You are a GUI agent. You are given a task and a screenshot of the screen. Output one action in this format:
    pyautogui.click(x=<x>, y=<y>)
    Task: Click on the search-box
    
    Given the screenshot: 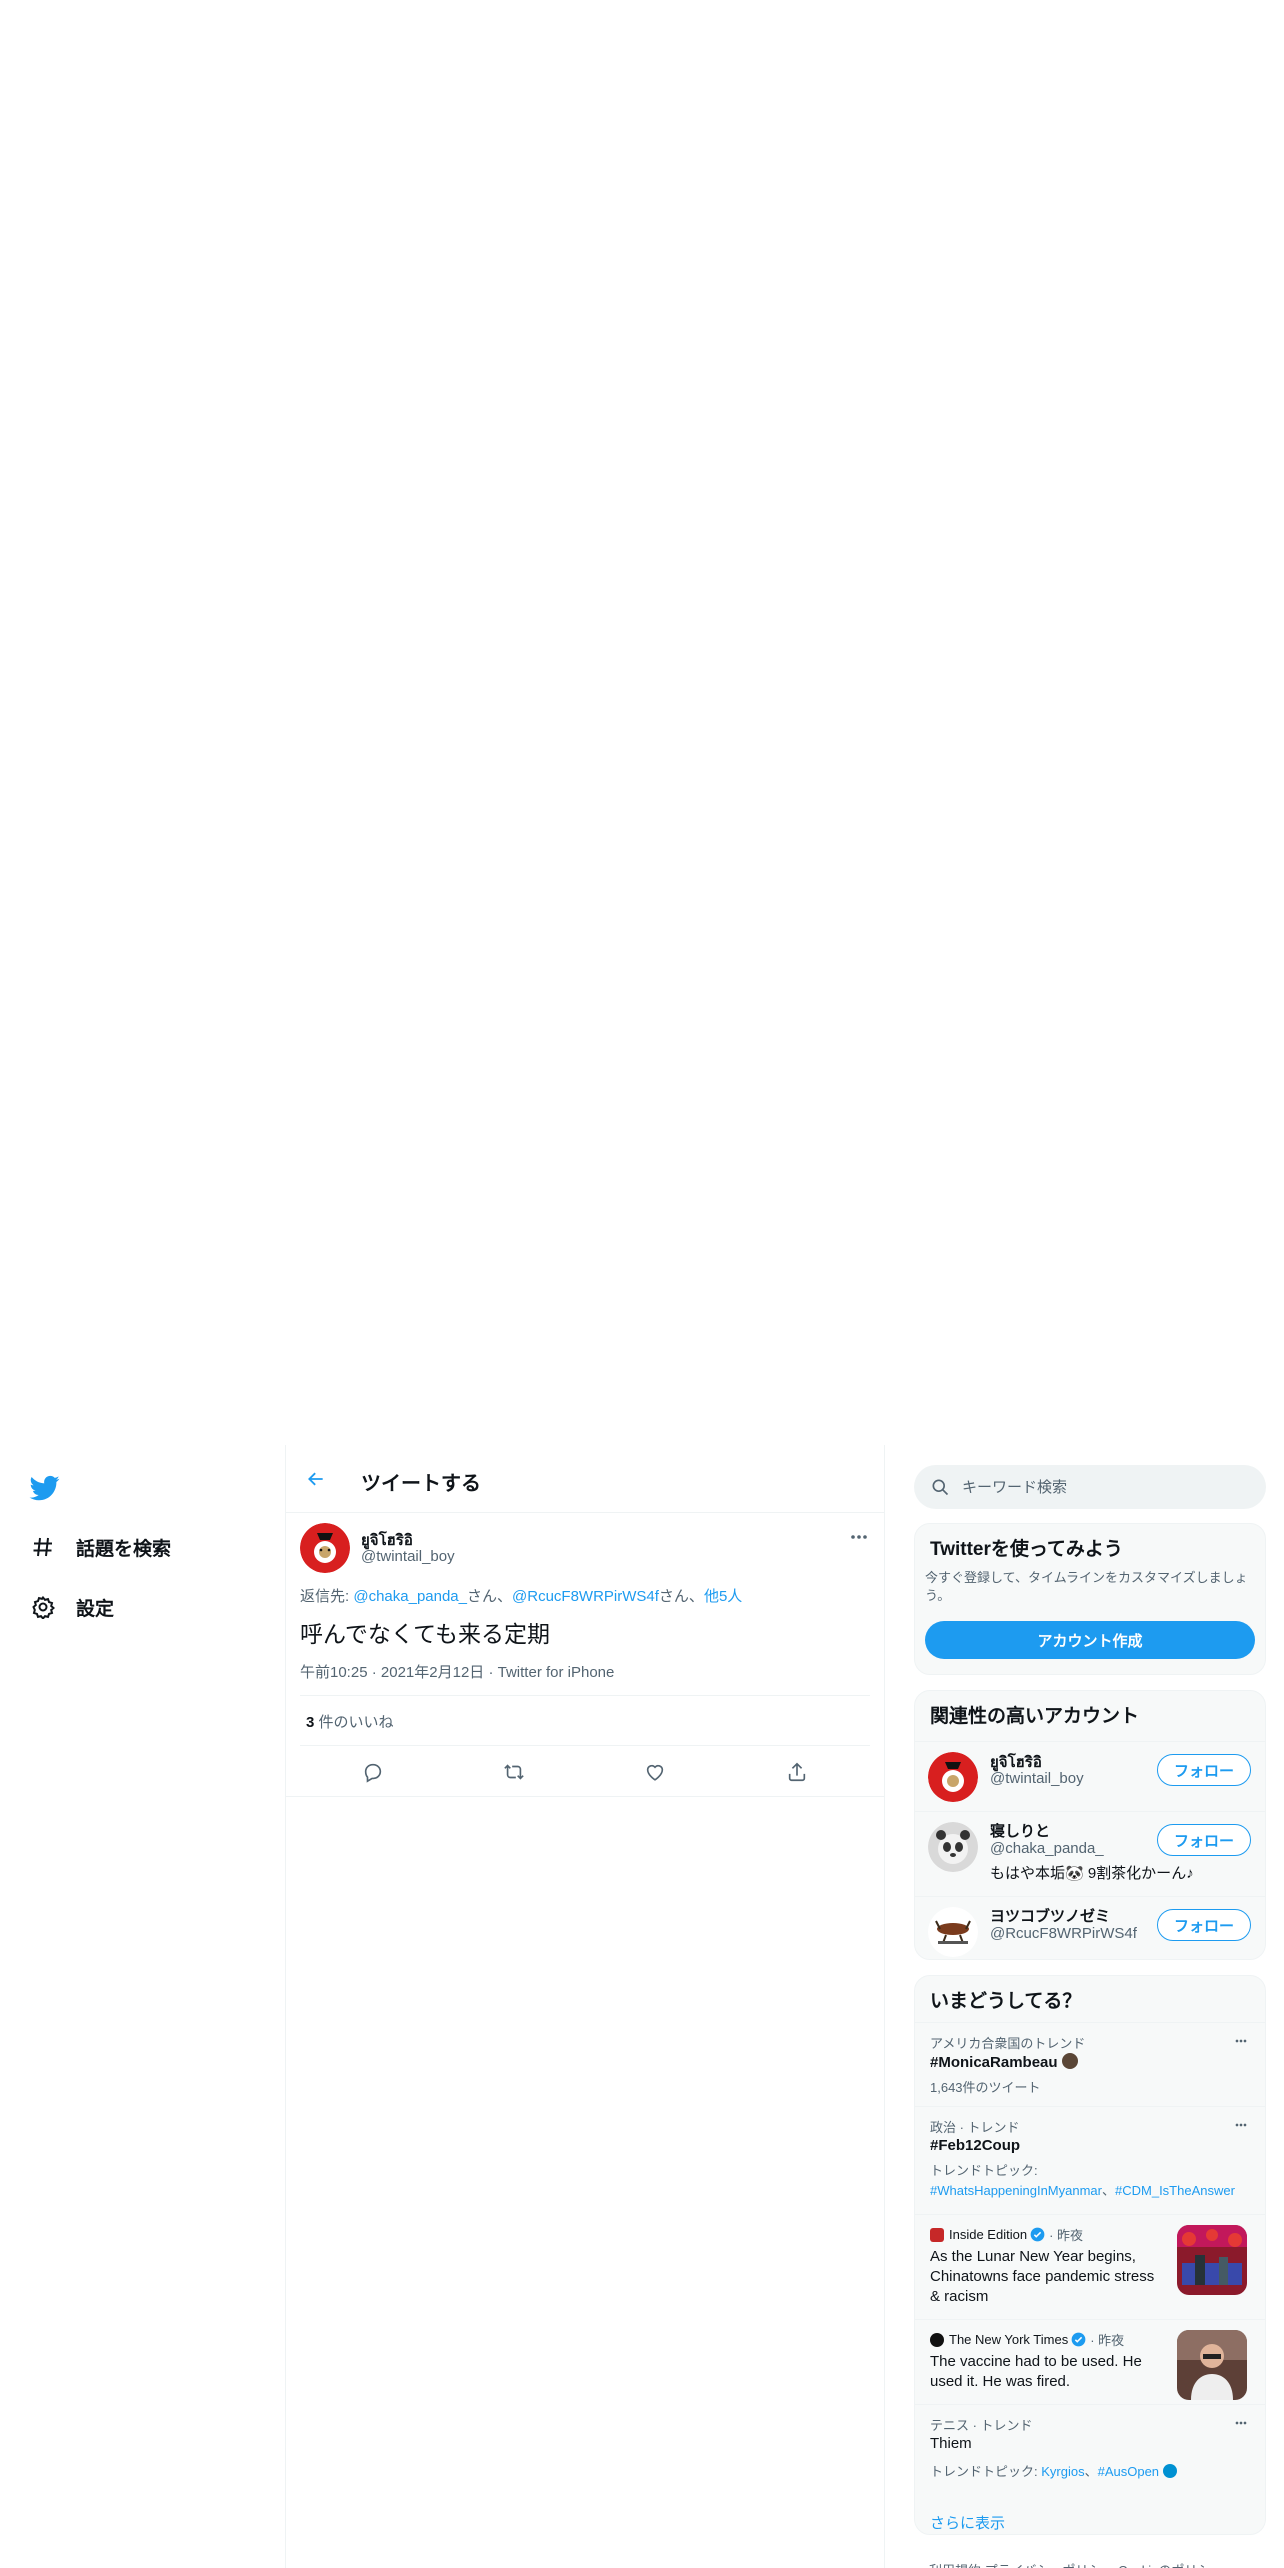 What is the action you would take?
    pyautogui.click(x=1090, y=1487)
    